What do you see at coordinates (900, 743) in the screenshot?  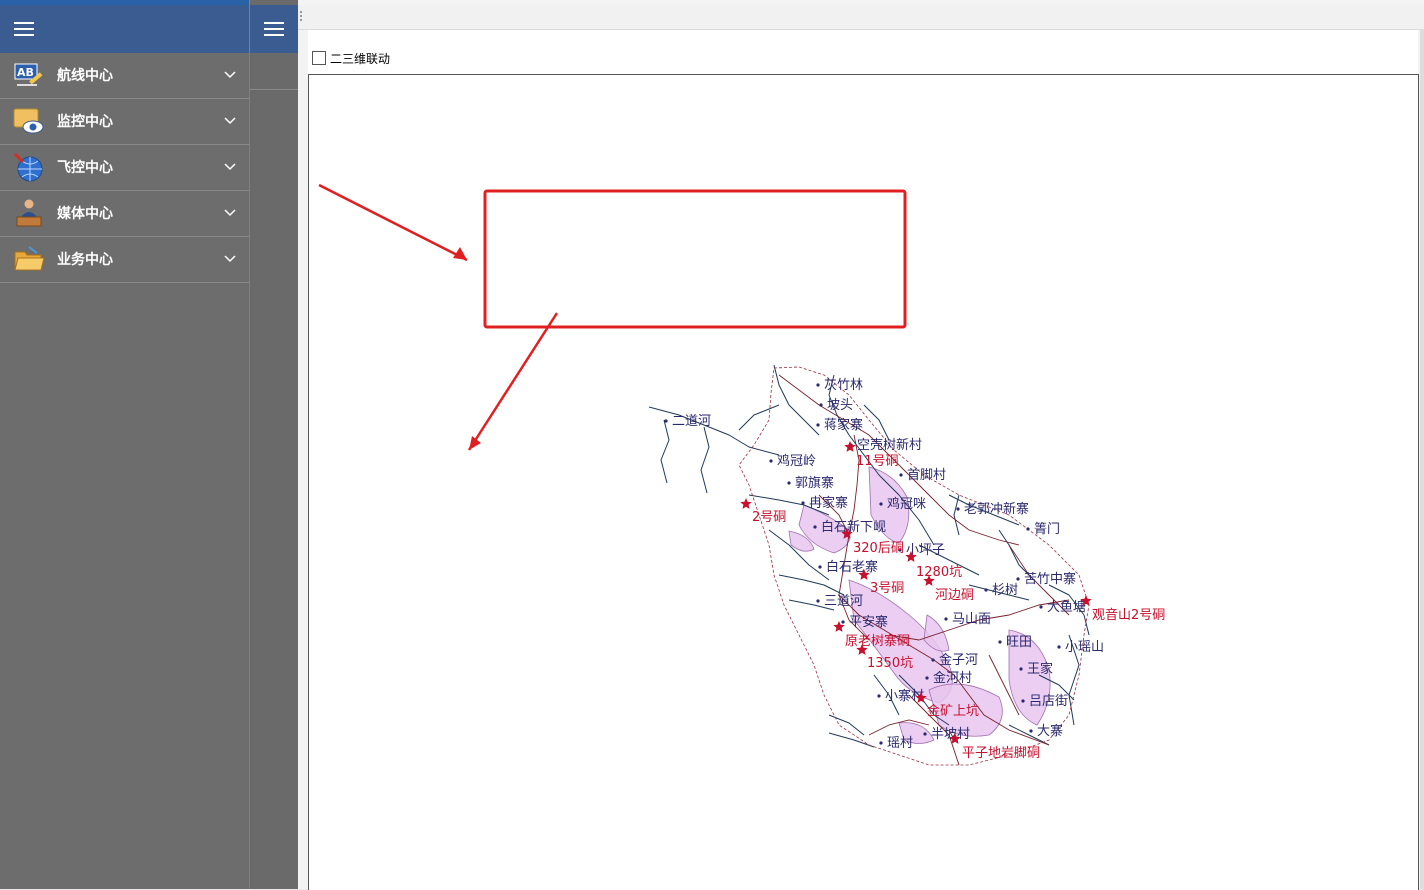 I see `place-label: 瑶村` at bounding box center [900, 743].